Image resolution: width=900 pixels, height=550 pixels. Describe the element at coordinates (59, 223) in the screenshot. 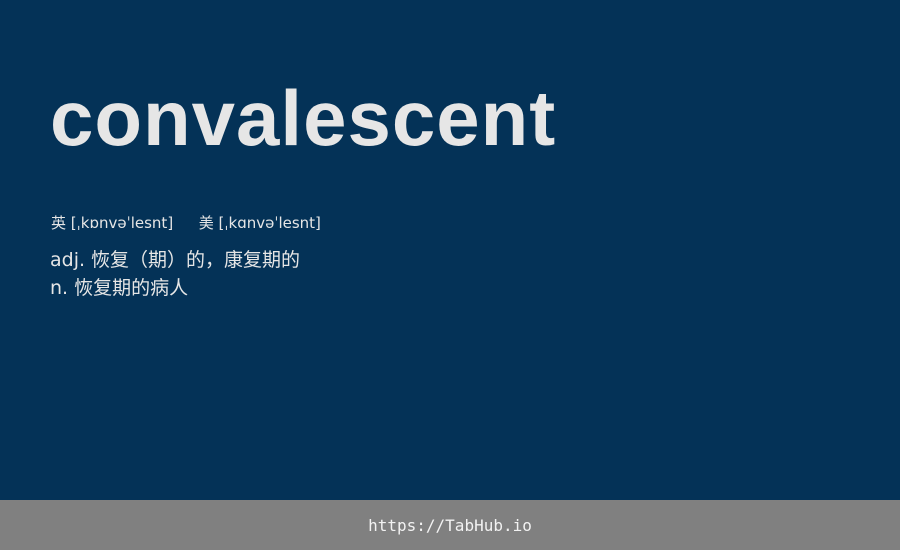

I see `uk-label: 英` at that location.